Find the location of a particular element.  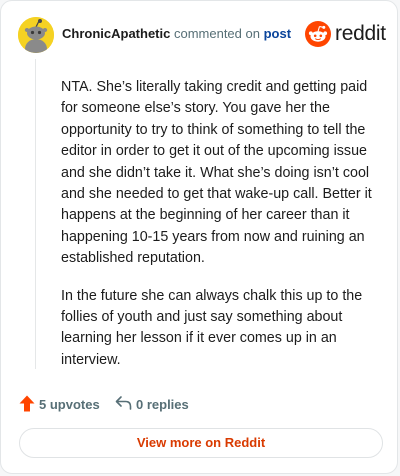

reddit-brand: reddit is located at coordinates (345, 34).